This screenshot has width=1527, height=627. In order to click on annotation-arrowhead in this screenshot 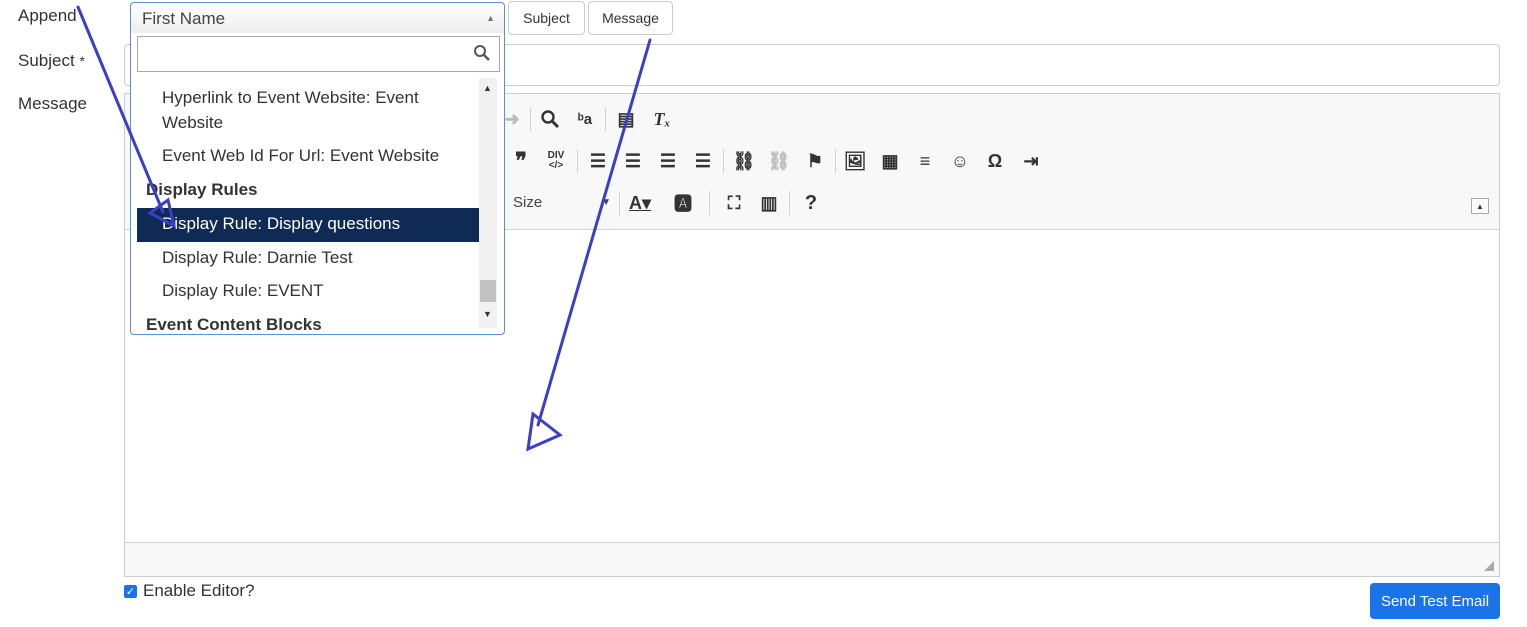, I will do `click(544, 431)`.